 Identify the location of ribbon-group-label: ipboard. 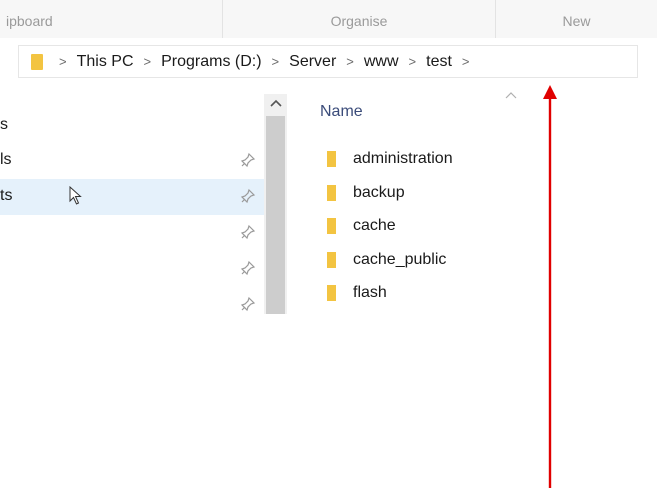
(29, 21).